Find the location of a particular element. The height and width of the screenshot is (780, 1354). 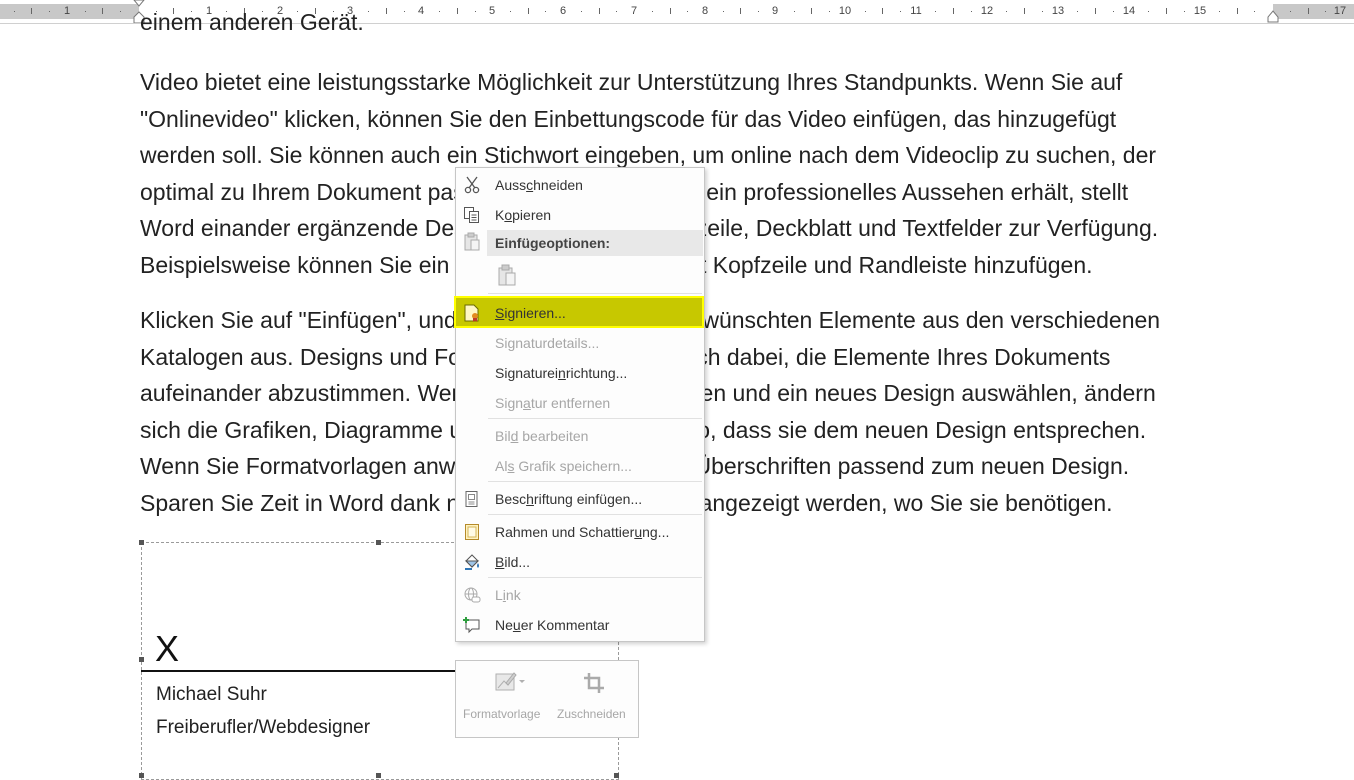

label-accelerator: o is located at coordinates (508, 215).